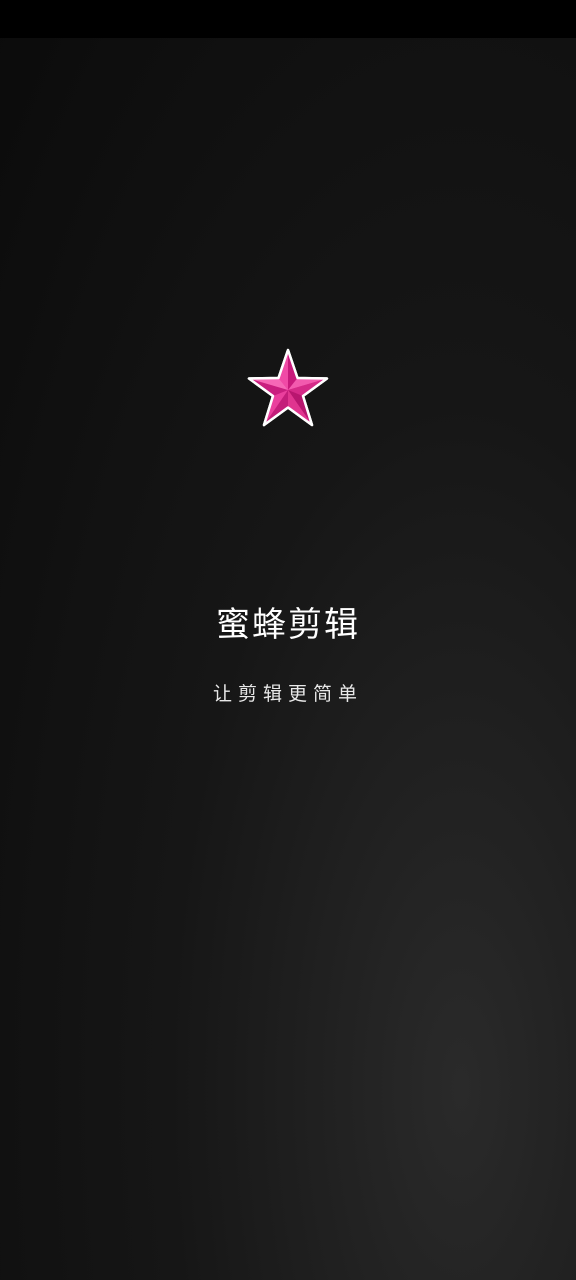 The image size is (576, 1280). Describe the element at coordinates (288, 625) in the screenshot. I see `app-name: 蜜蜂剪辑` at that location.